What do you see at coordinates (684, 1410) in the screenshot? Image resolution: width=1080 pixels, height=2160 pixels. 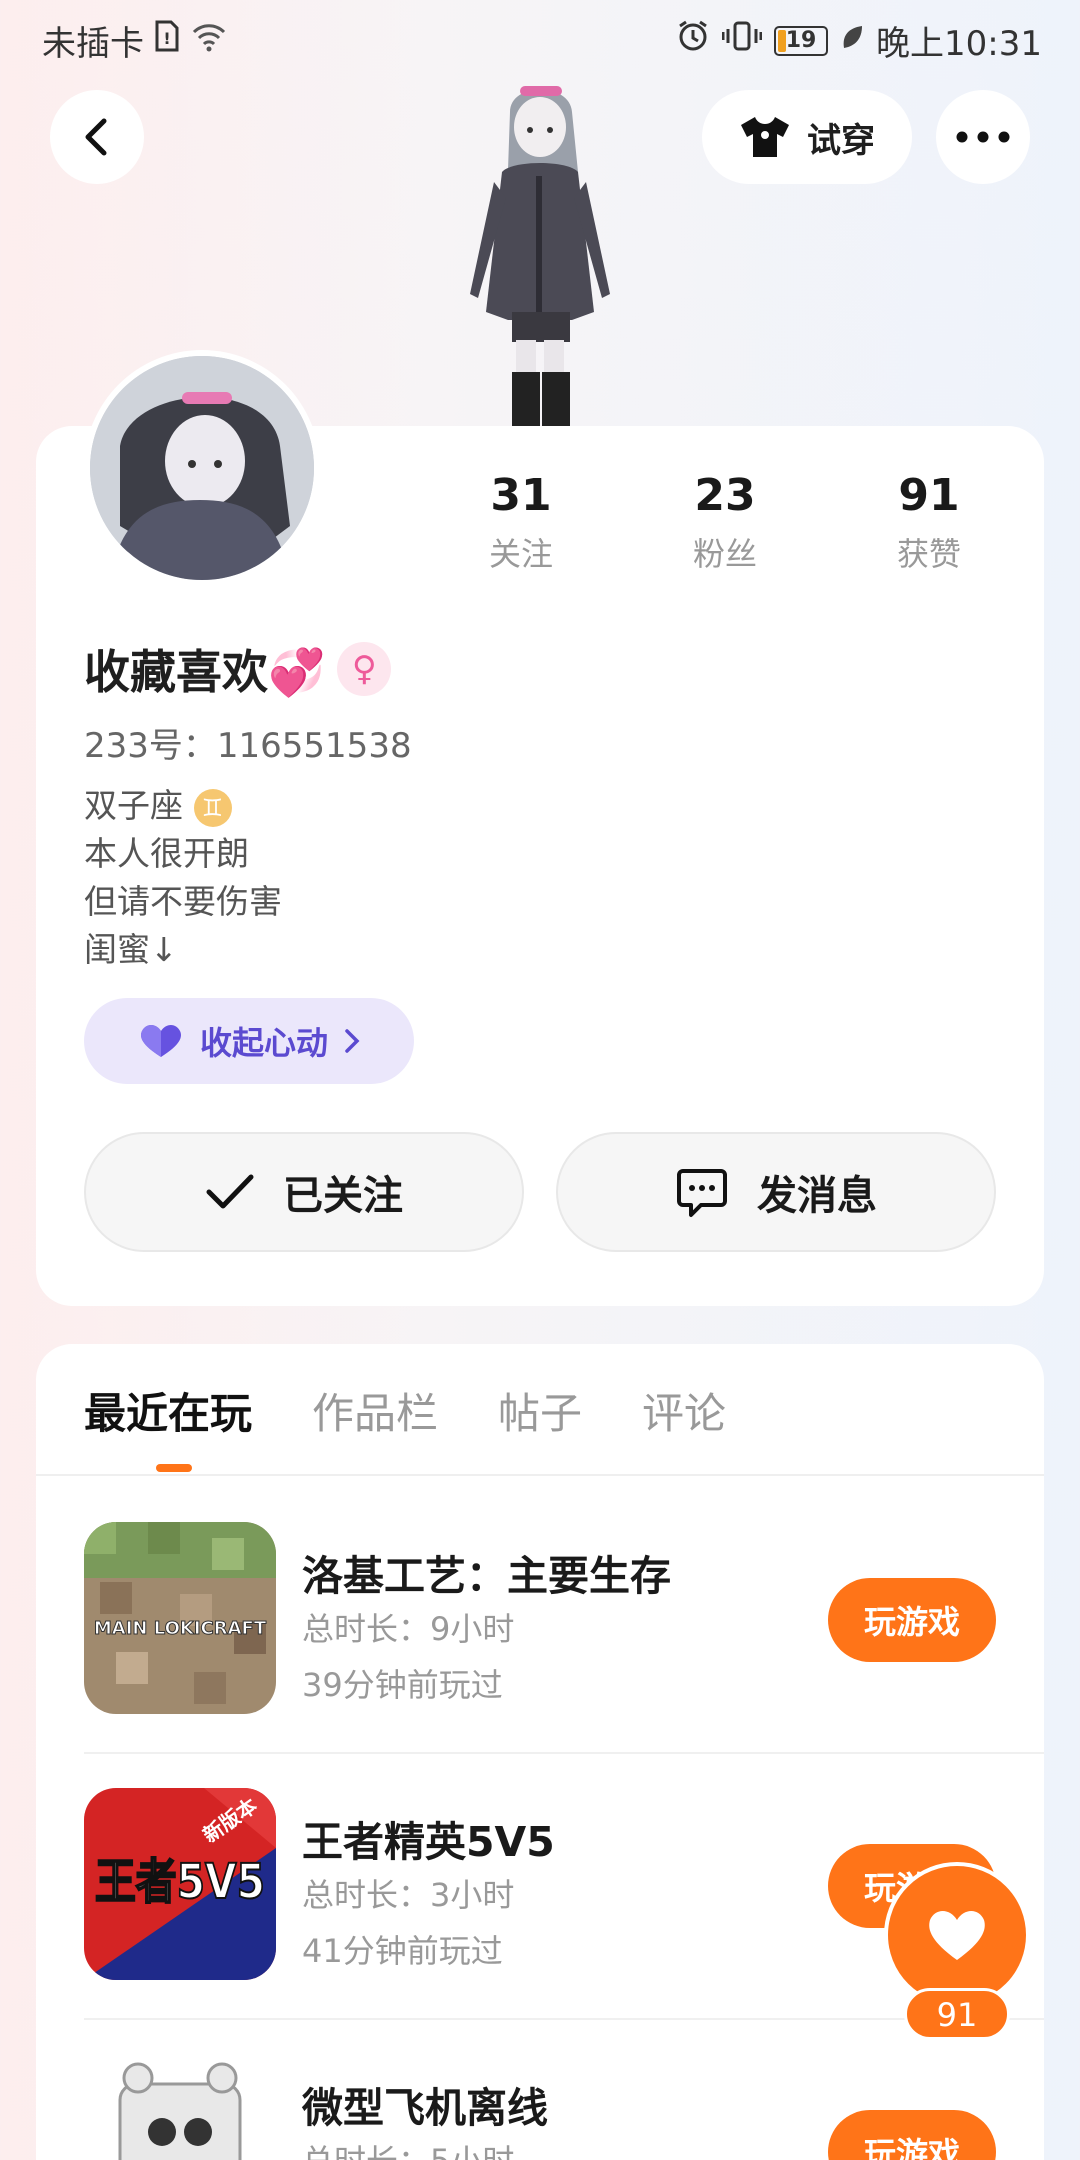 I see `tab-comments: 评论` at bounding box center [684, 1410].